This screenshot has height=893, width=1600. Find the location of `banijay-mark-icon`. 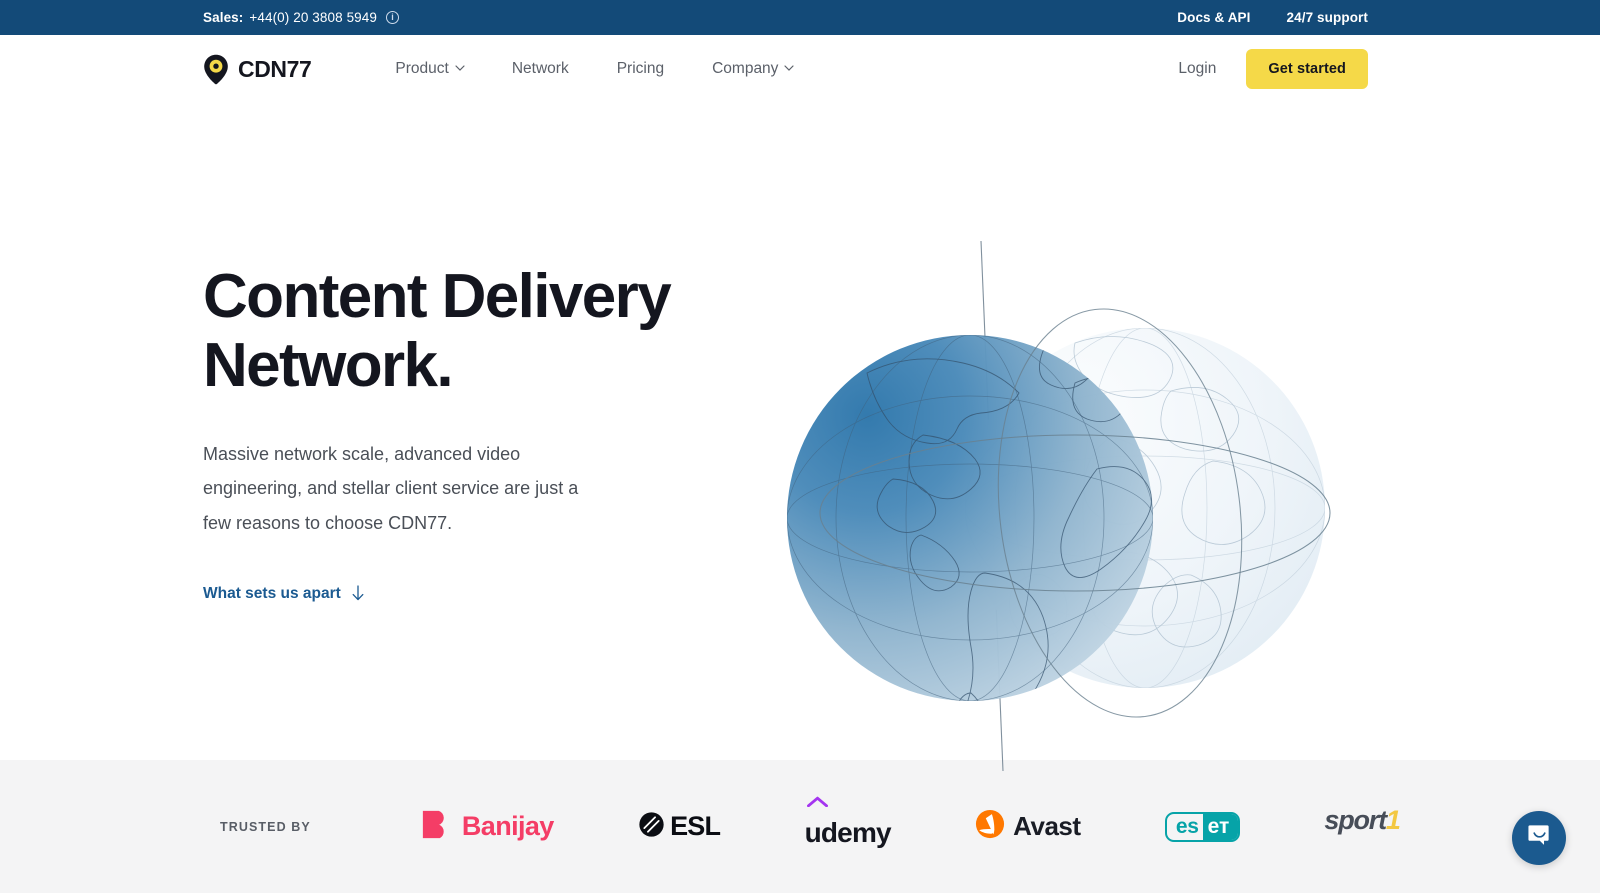

banijay-mark-icon is located at coordinates (437, 826).